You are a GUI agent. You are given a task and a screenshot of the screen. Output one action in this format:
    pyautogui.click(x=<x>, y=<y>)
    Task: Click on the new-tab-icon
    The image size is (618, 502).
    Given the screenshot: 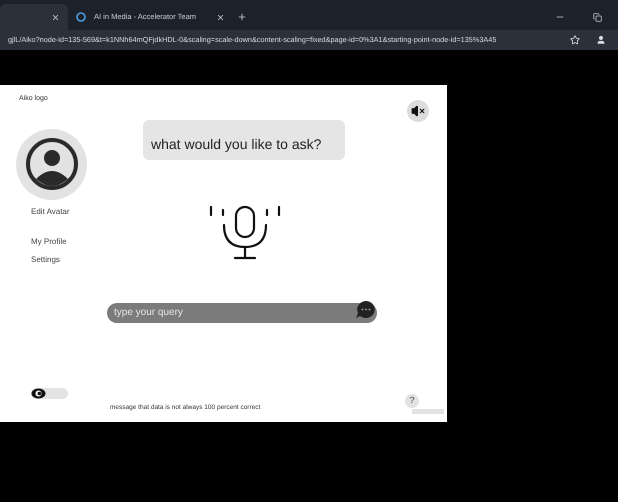 What is the action you would take?
    pyautogui.click(x=242, y=17)
    